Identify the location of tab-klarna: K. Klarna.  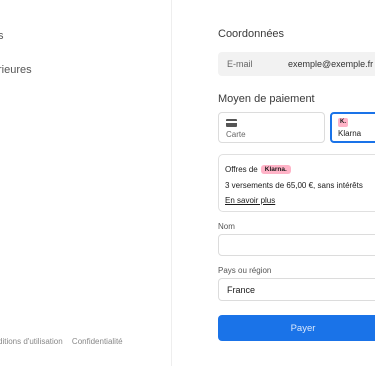
(352, 127).